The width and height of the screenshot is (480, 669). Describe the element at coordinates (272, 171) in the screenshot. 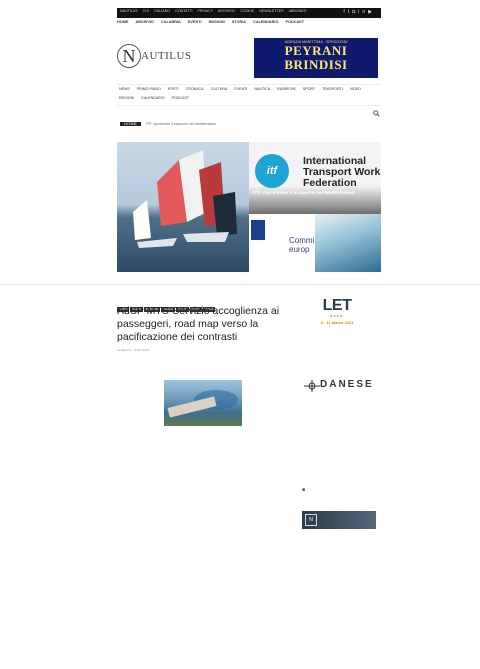

I see `itf-logo: itf` at that location.